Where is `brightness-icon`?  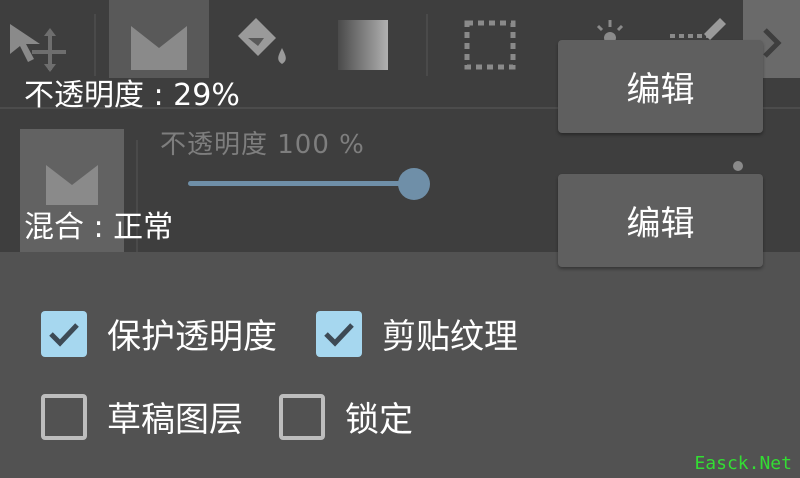
brightness-icon is located at coordinates (610, 31).